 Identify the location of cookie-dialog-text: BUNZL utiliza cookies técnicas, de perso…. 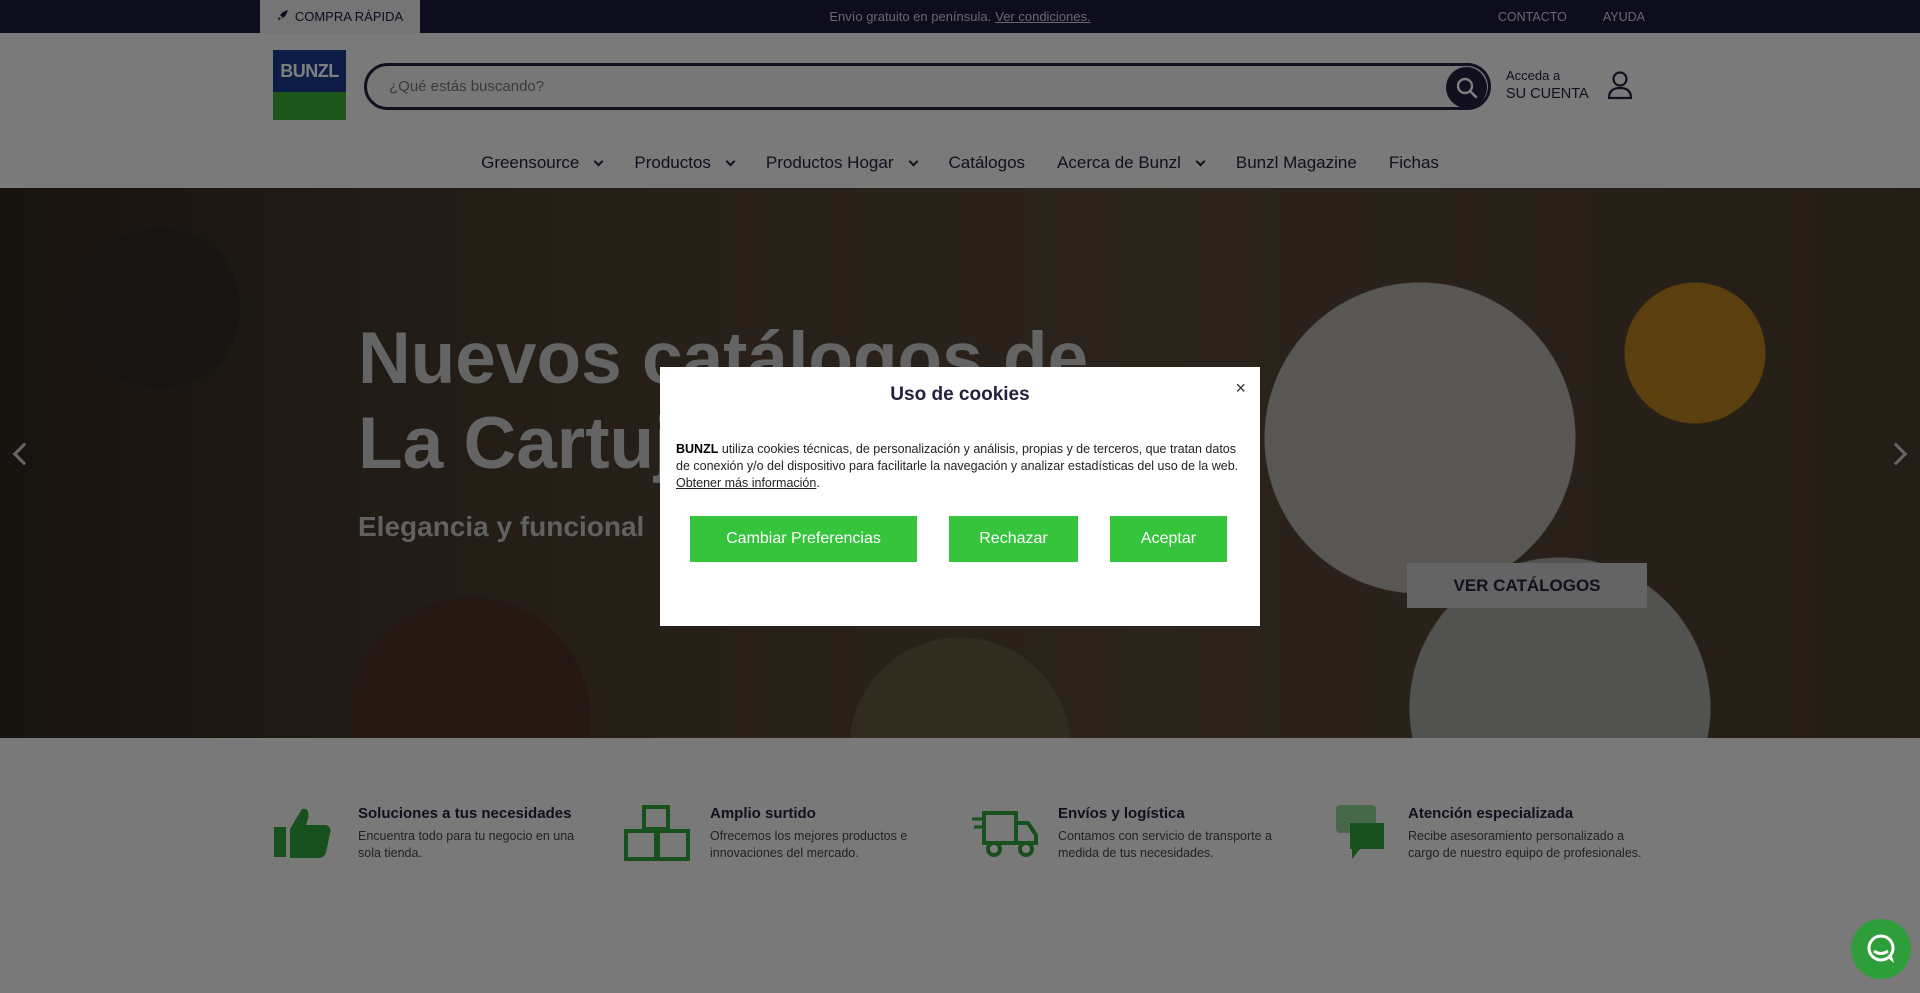
(957, 466).